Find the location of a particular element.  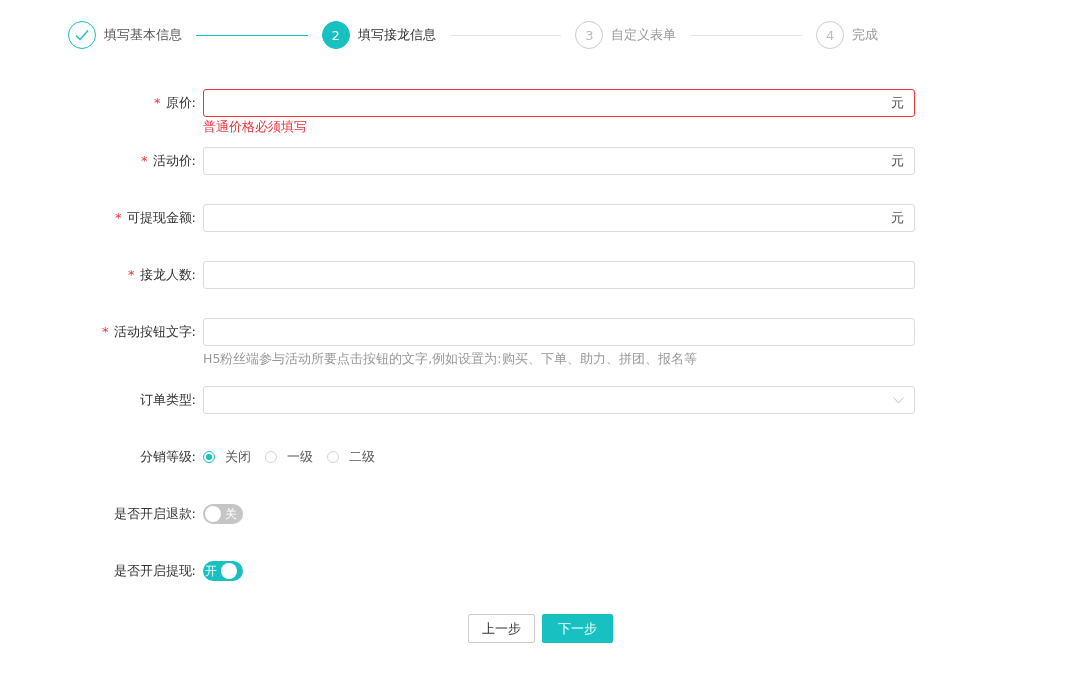

field-label: 分销等级: is located at coordinates (167, 457).